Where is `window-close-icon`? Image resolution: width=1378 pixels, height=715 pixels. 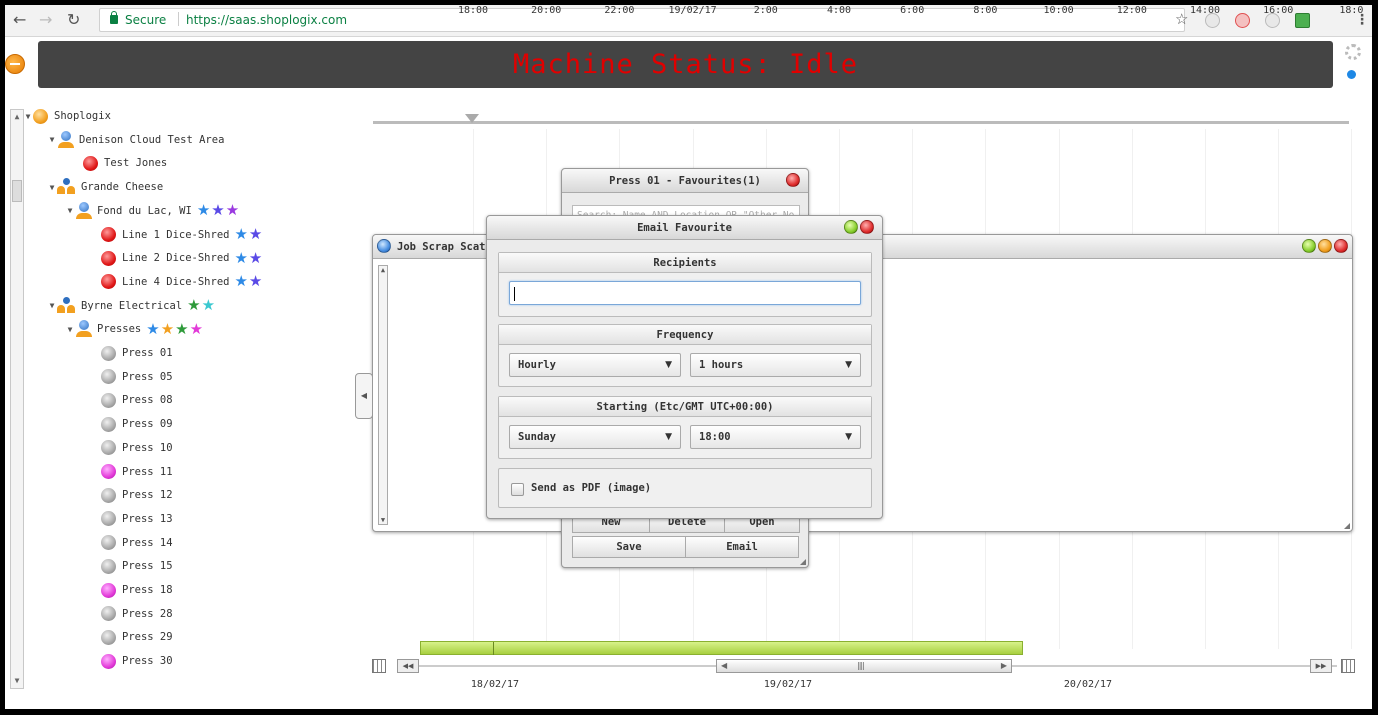 window-close-icon is located at coordinates (1341, 246).